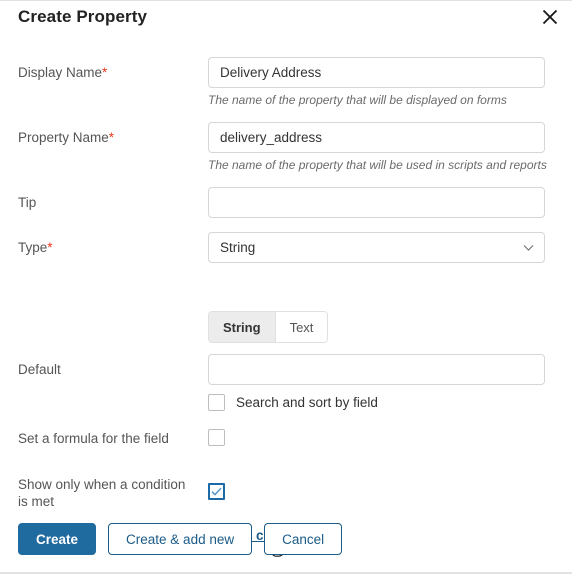 The height and width of the screenshot is (574, 572). I want to click on page-title: Create Property, so click(83, 16).